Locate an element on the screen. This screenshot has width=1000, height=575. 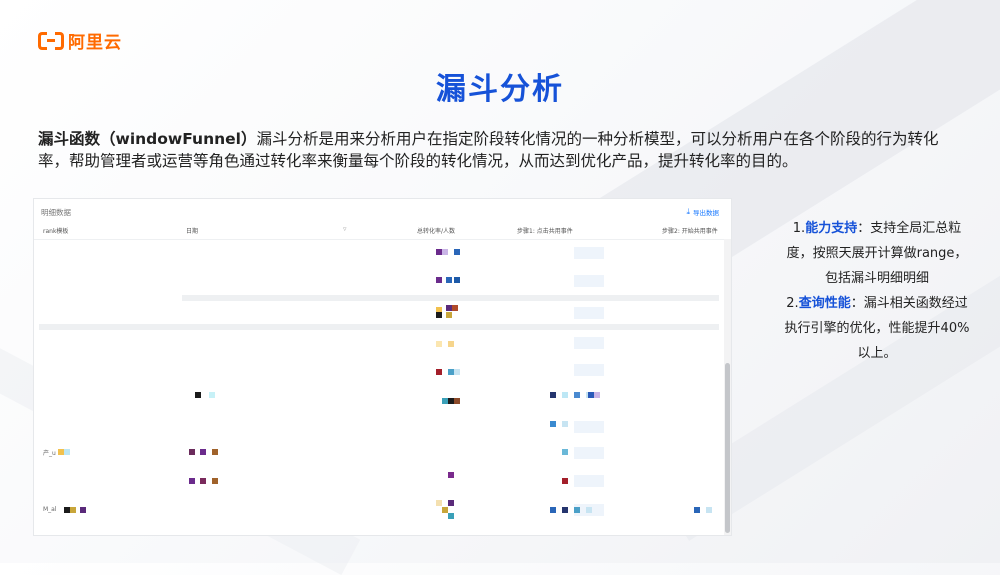
note-item: 1.能力支持：支持全局汇总粒度，按照天展开计算做range，包括漏斗明细明细 is located at coordinates (877, 253).